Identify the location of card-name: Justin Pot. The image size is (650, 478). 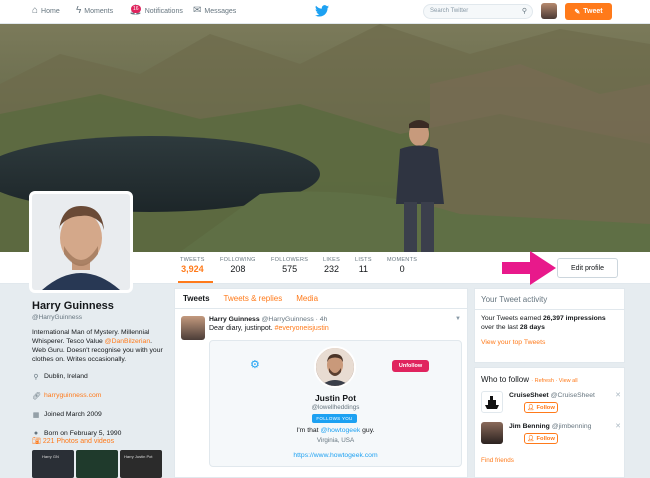
(335, 398).